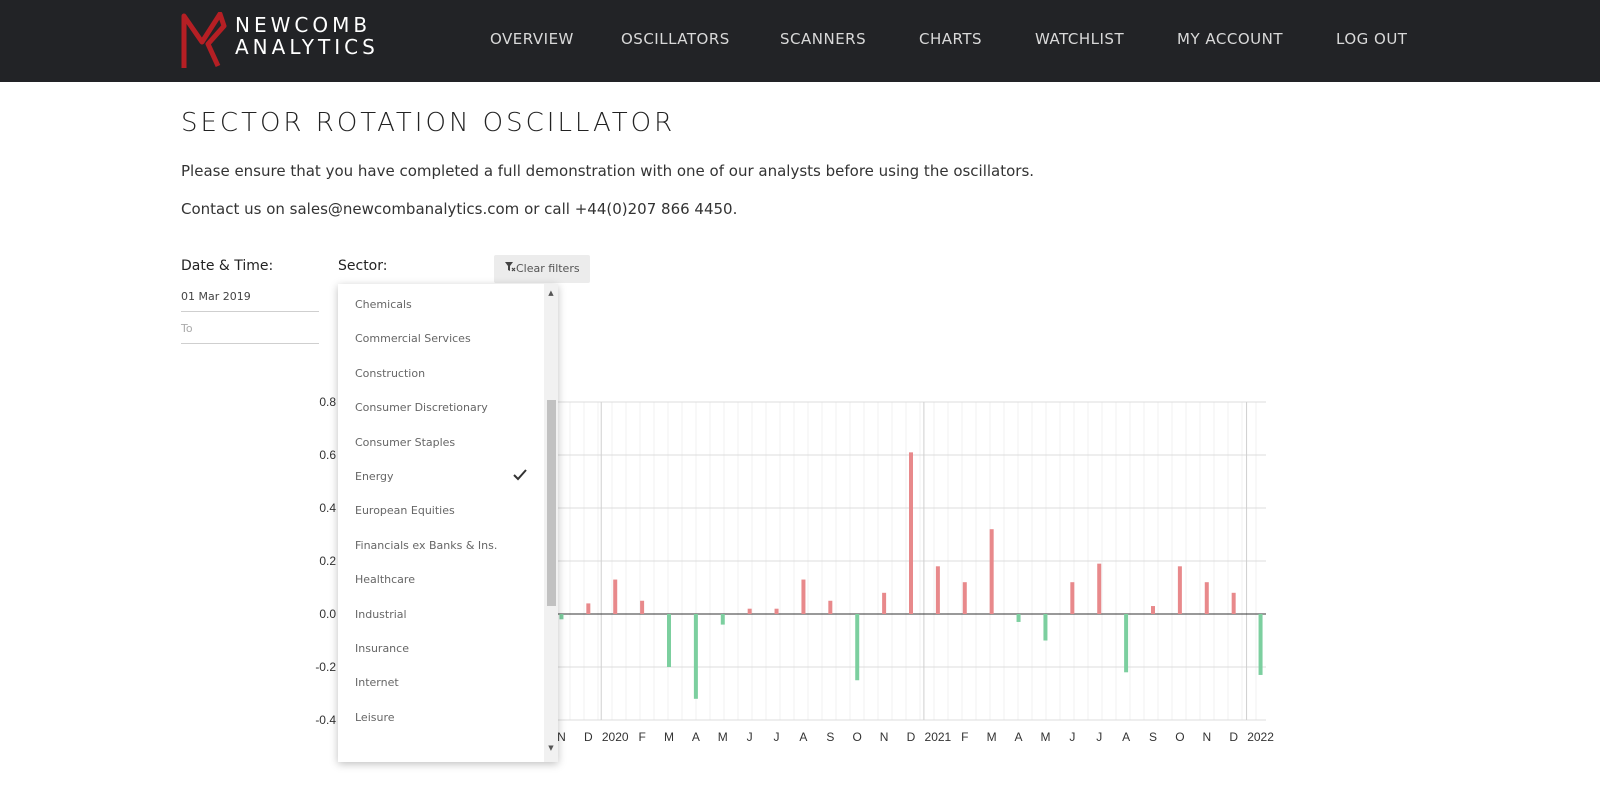  Describe the element at coordinates (307, 47) in the screenshot. I see `logo-line-2: ANALYTICS` at that location.